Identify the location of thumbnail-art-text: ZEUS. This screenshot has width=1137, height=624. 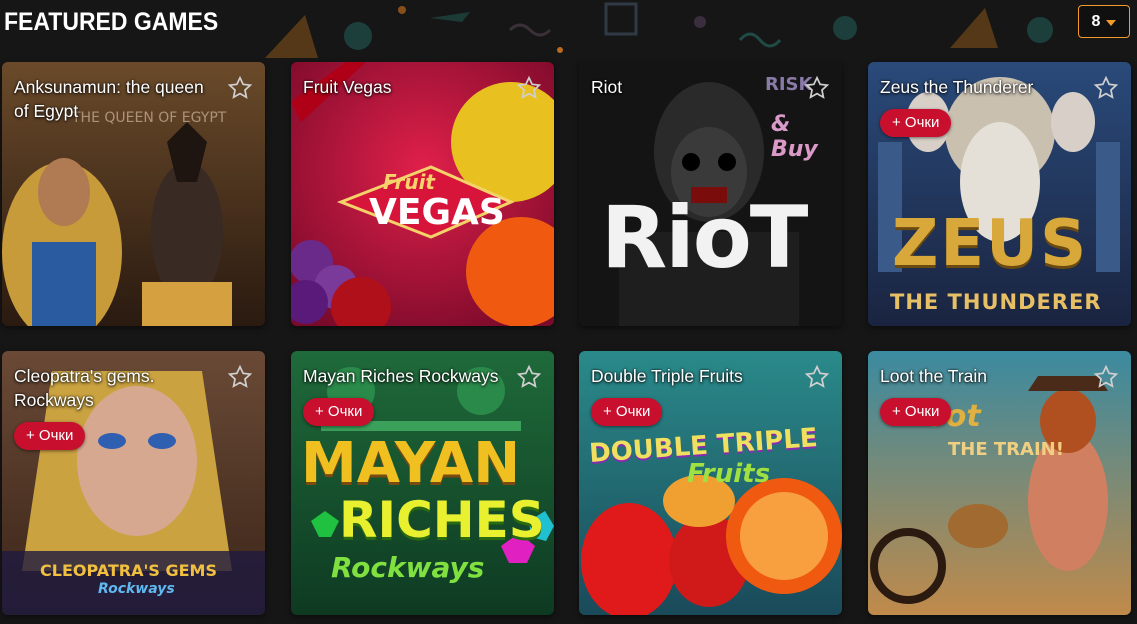
(990, 244).